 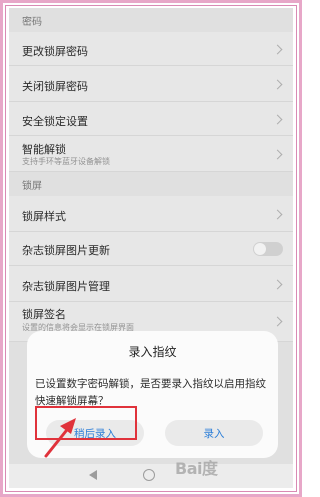 I want to click on watermark-logo: Bai度, so click(x=196, y=468).